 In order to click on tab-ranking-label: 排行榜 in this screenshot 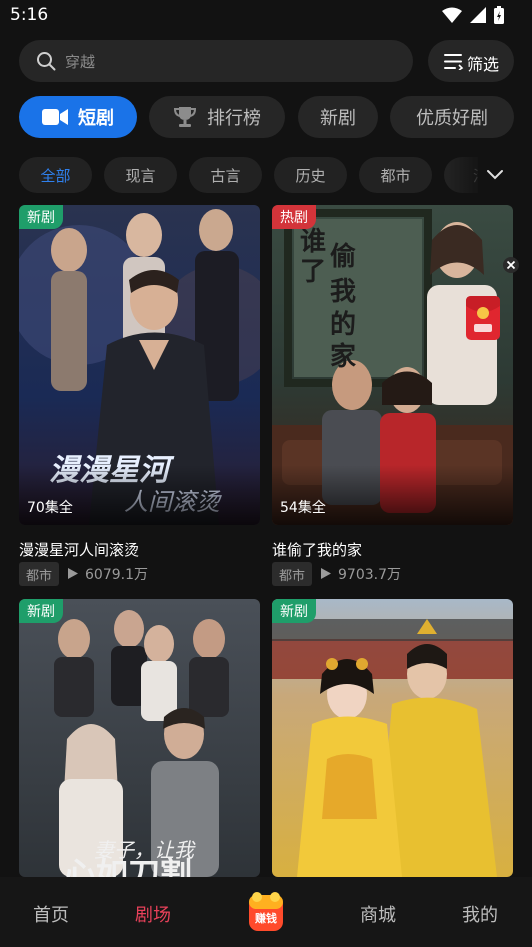, I will do `click(234, 118)`.